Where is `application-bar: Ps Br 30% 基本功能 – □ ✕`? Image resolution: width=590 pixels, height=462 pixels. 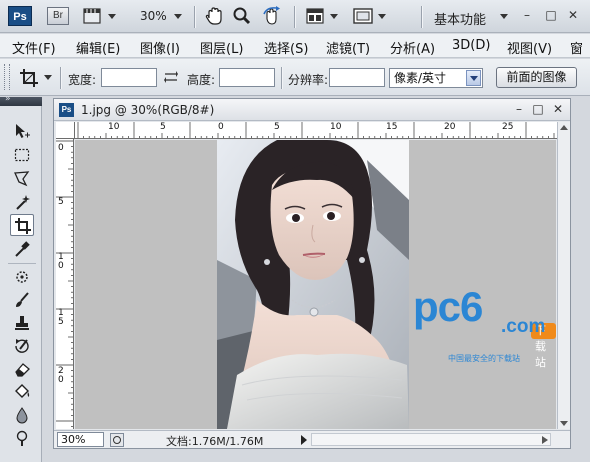 application-bar: Ps Br 30% 基本功能 – □ ✕ is located at coordinates (295, 16).